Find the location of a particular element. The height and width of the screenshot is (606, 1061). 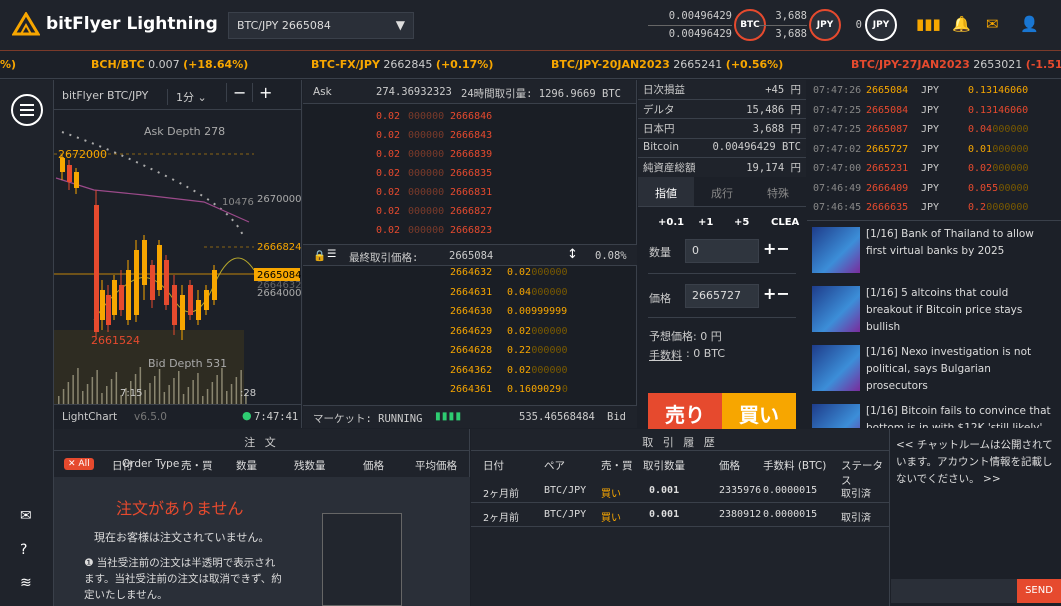

volume-24h: 24時間取引量: 1296.9669 BTC is located at coordinates (541, 94).